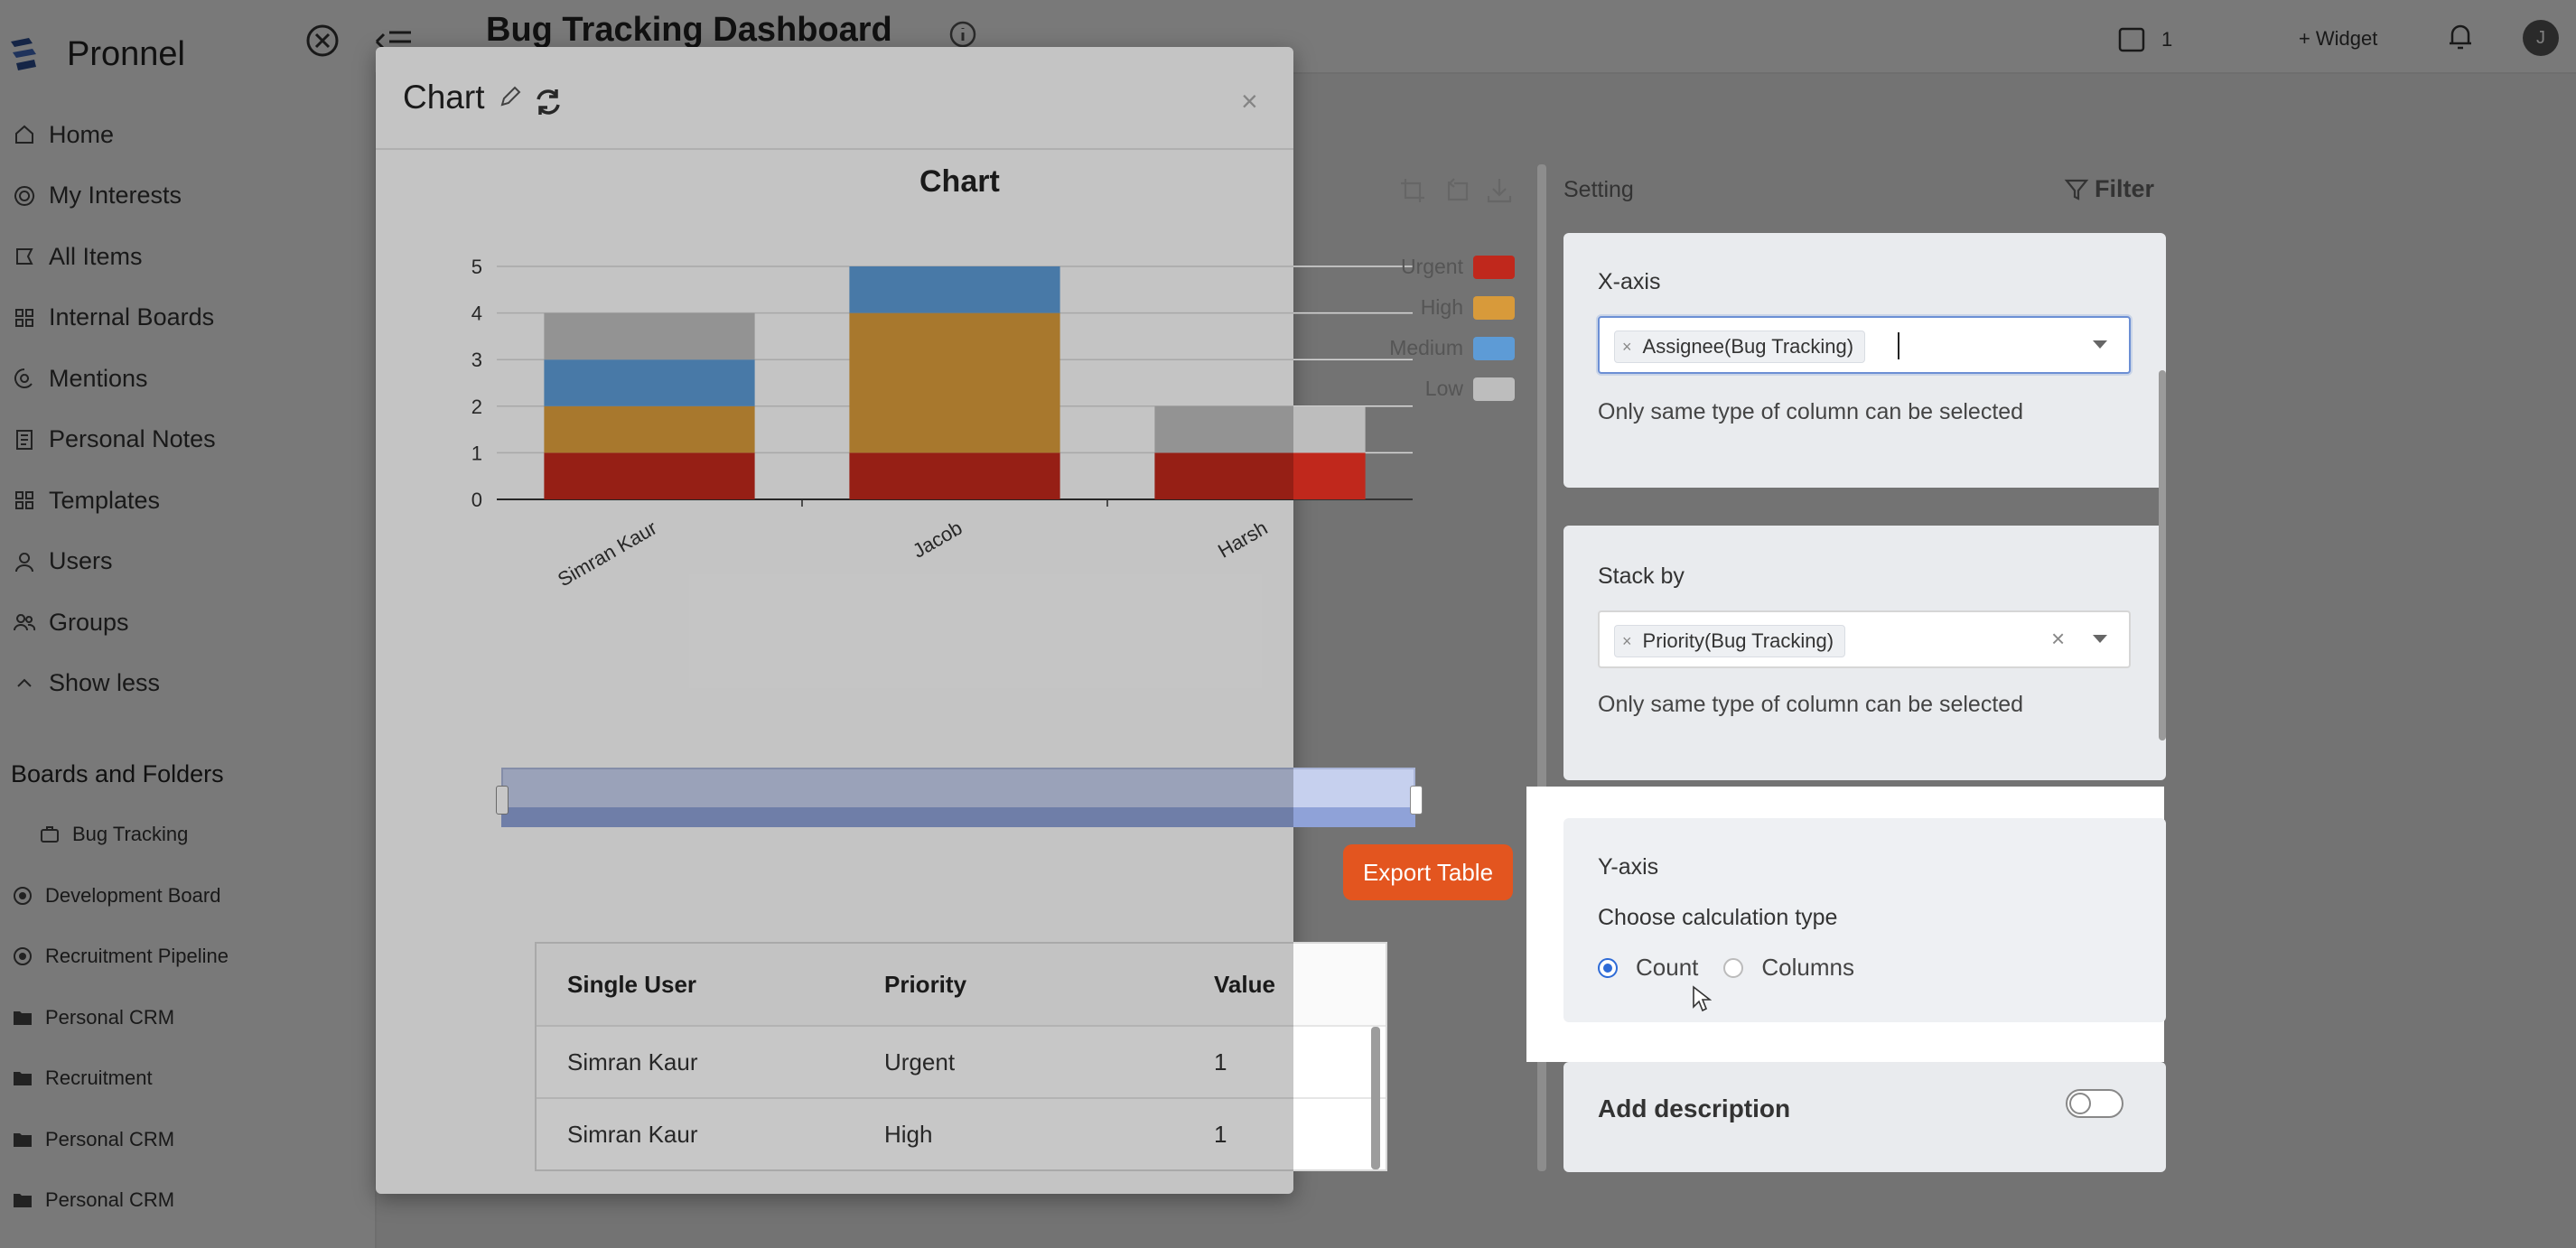 The image size is (2576, 1248). I want to click on filter-icon, so click(2076, 190).